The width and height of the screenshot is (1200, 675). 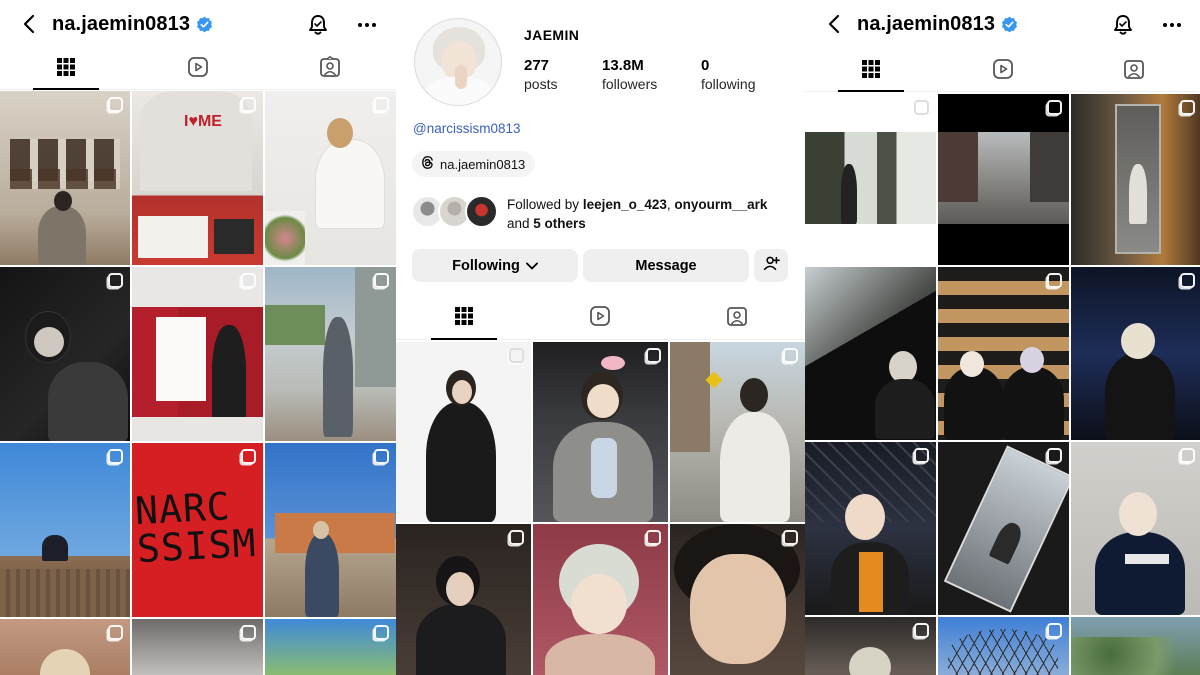 I want to click on threads-badge: na.jaemin0813, so click(x=474, y=164).